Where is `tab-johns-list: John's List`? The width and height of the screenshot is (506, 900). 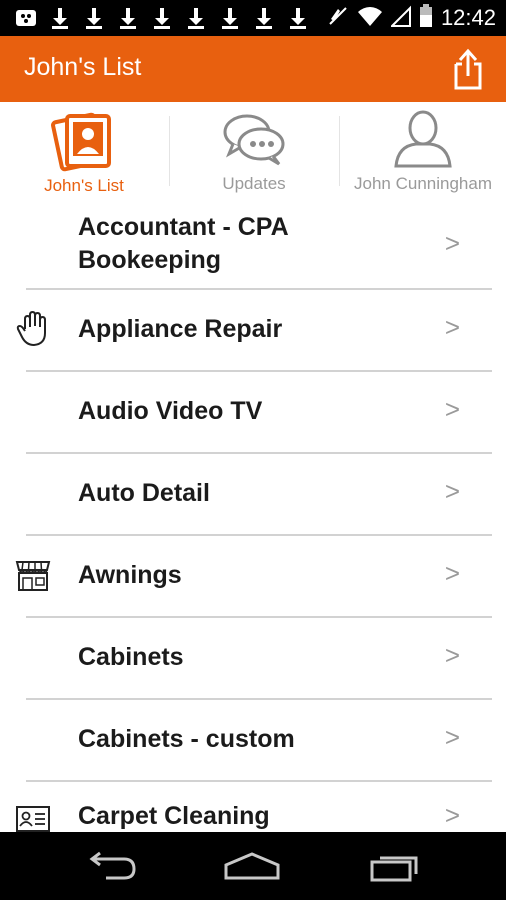 tab-johns-list: John's List is located at coordinates (84, 150).